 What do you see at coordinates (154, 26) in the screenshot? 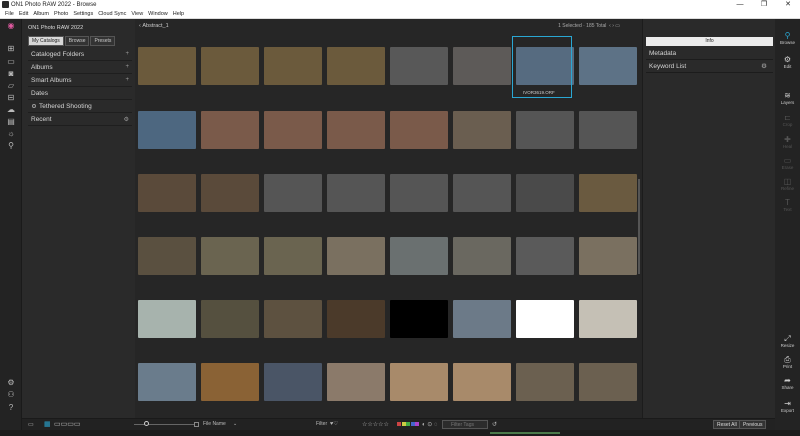
I see `breadcrumb: ‹ Abstract_1` at bounding box center [154, 26].